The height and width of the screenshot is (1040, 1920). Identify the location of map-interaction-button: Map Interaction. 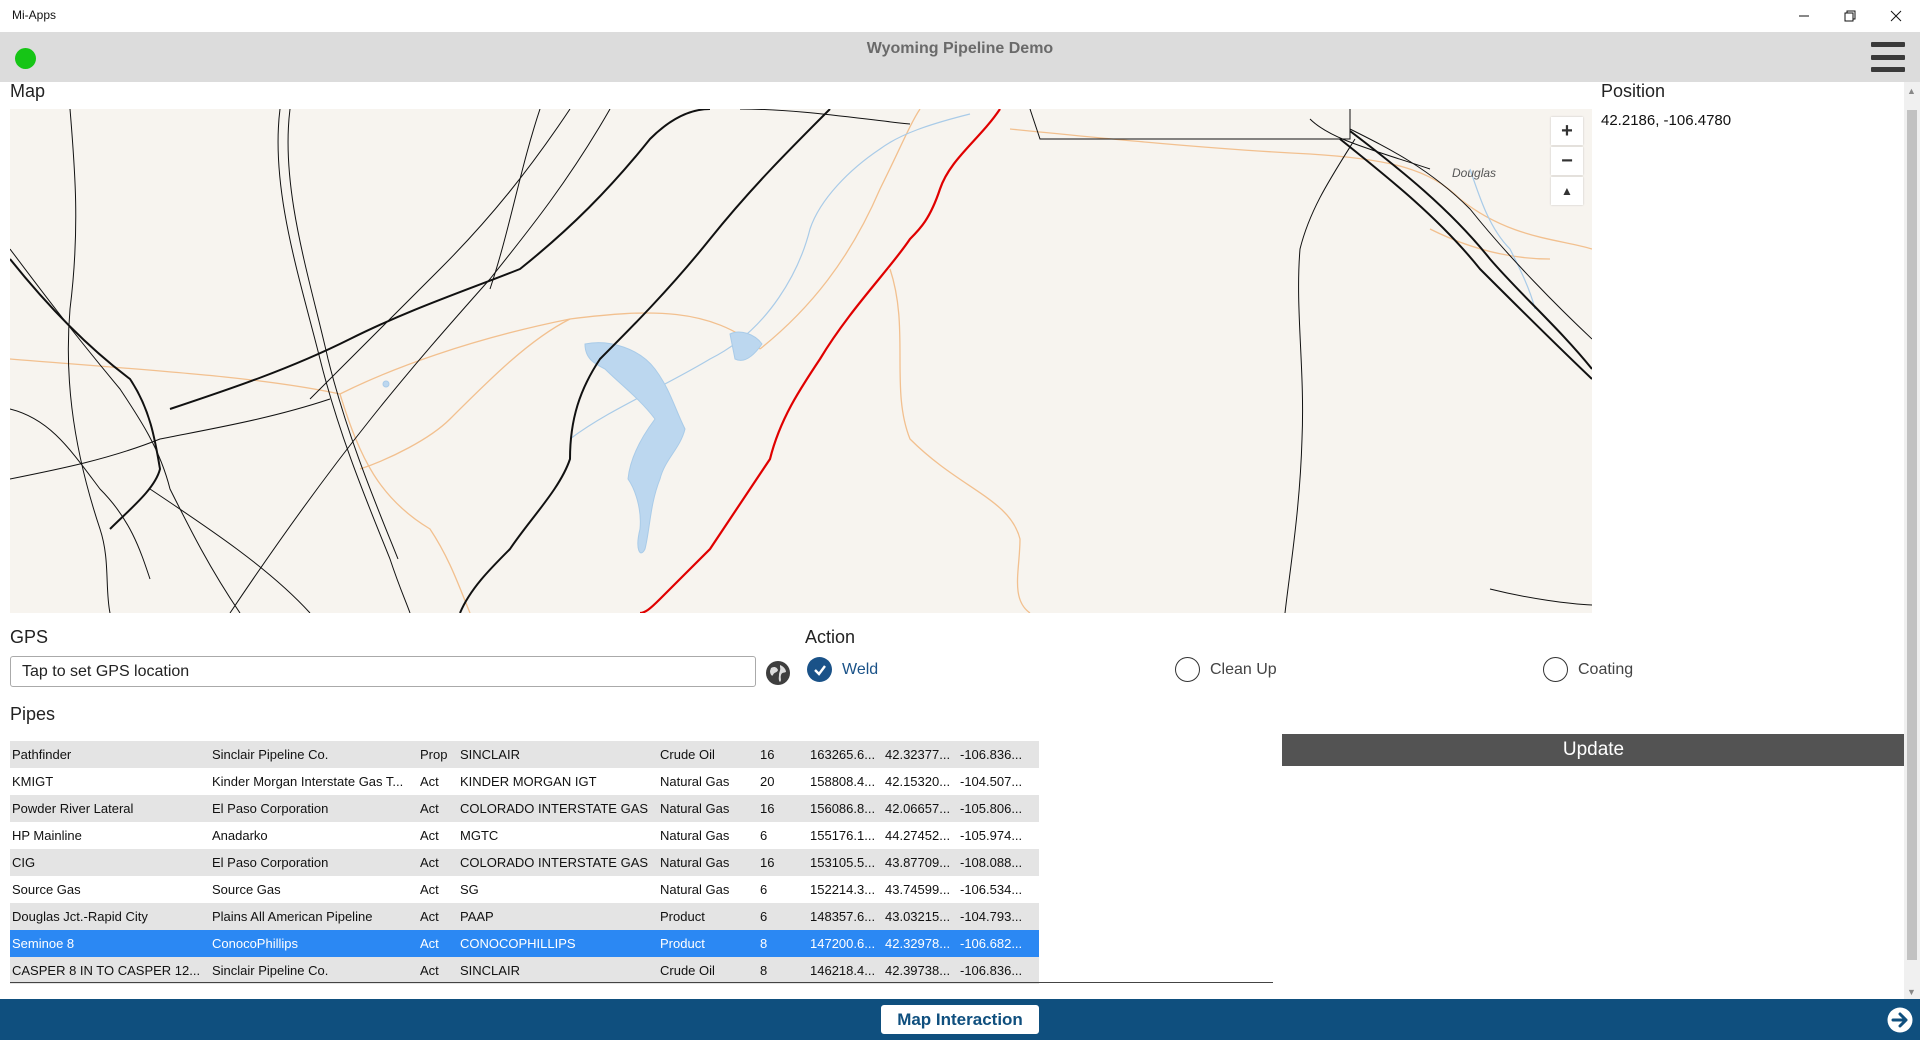
(960, 1019).